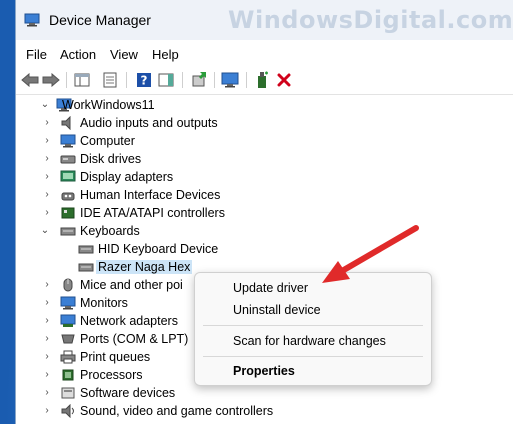  I want to click on action-pane-button, so click(166, 80).